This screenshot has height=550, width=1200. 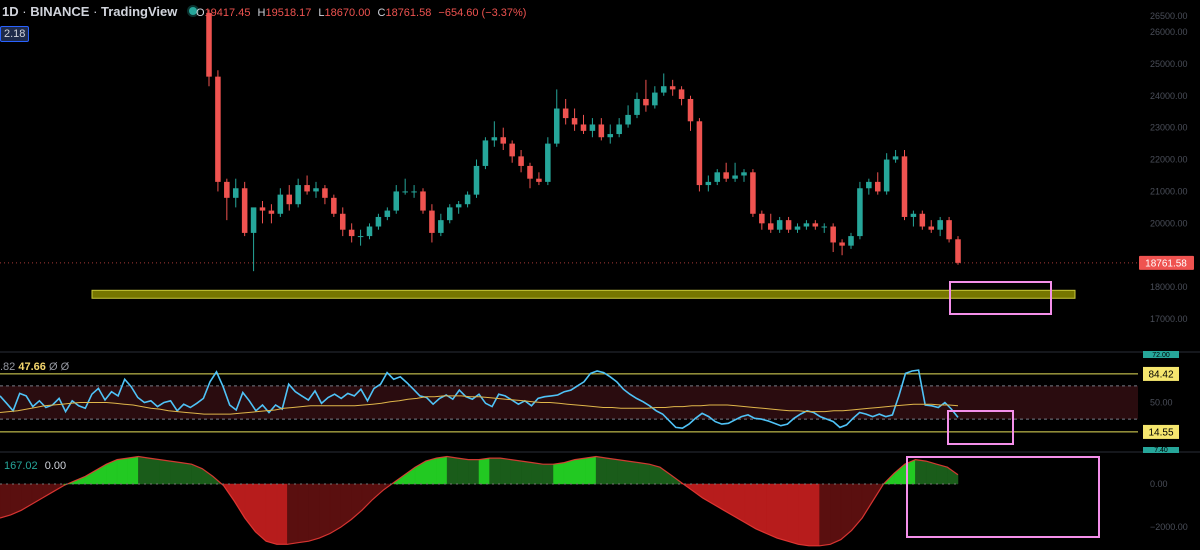 I want to click on price-axis-label: 21000.00, so click(x=1169, y=191).